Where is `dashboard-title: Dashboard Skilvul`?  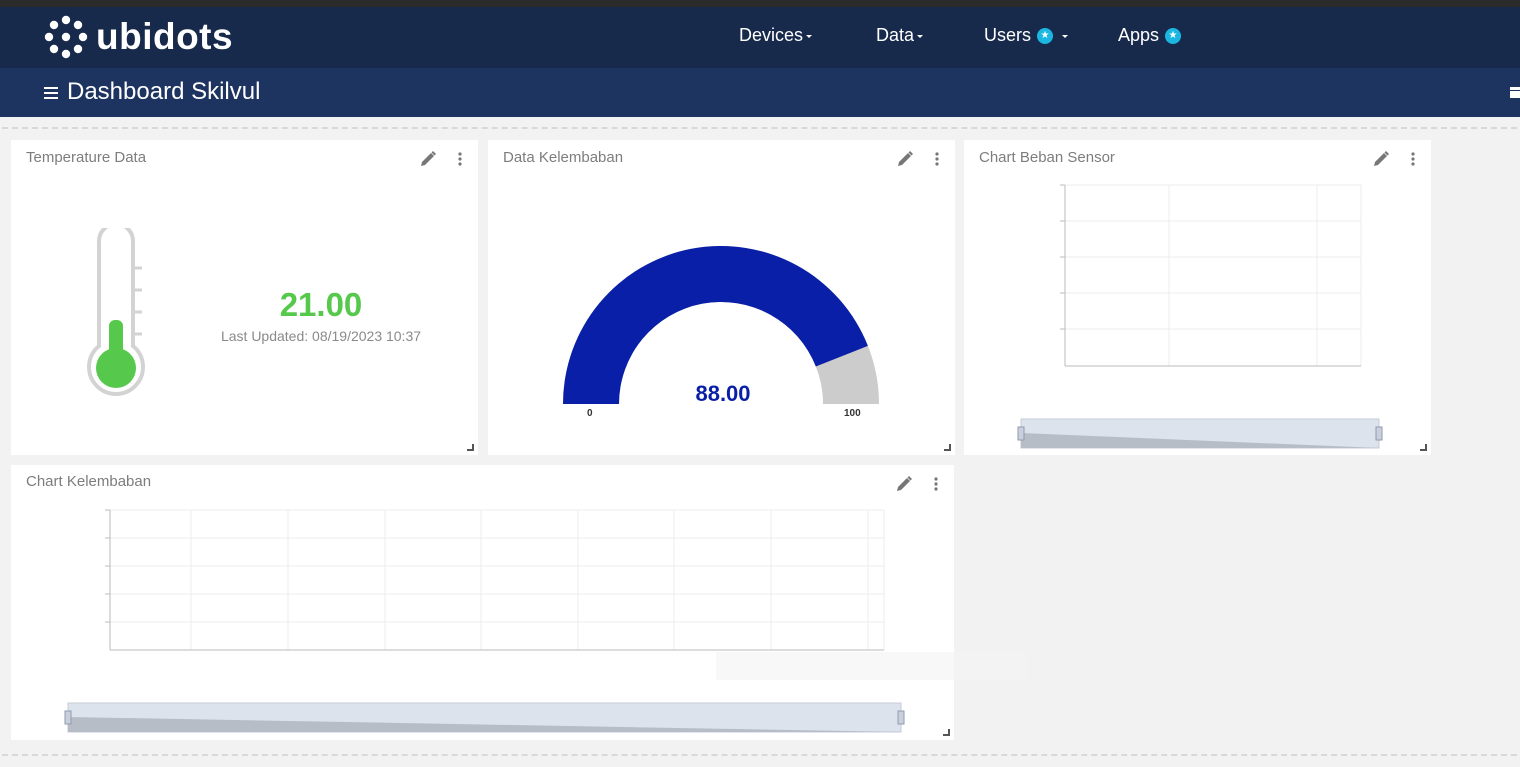 dashboard-title: Dashboard Skilvul is located at coordinates (164, 91).